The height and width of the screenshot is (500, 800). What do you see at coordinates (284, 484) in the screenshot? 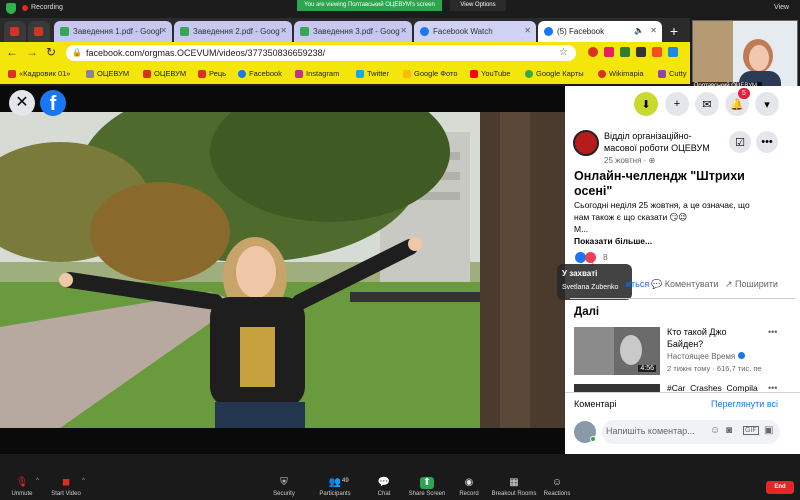
I see `security-button: ⛨ Security` at bounding box center [284, 484].